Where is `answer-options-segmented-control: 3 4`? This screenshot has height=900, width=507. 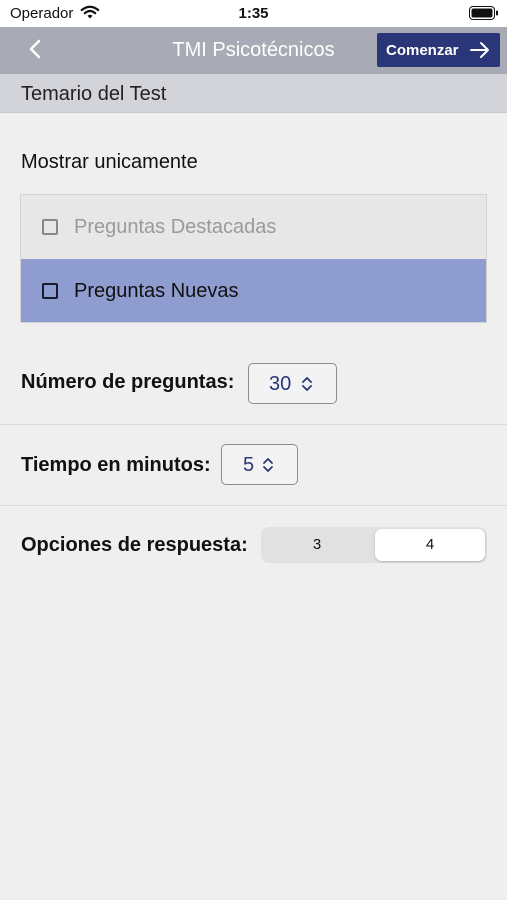
answer-options-segmented-control: 3 4 is located at coordinates (374, 545).